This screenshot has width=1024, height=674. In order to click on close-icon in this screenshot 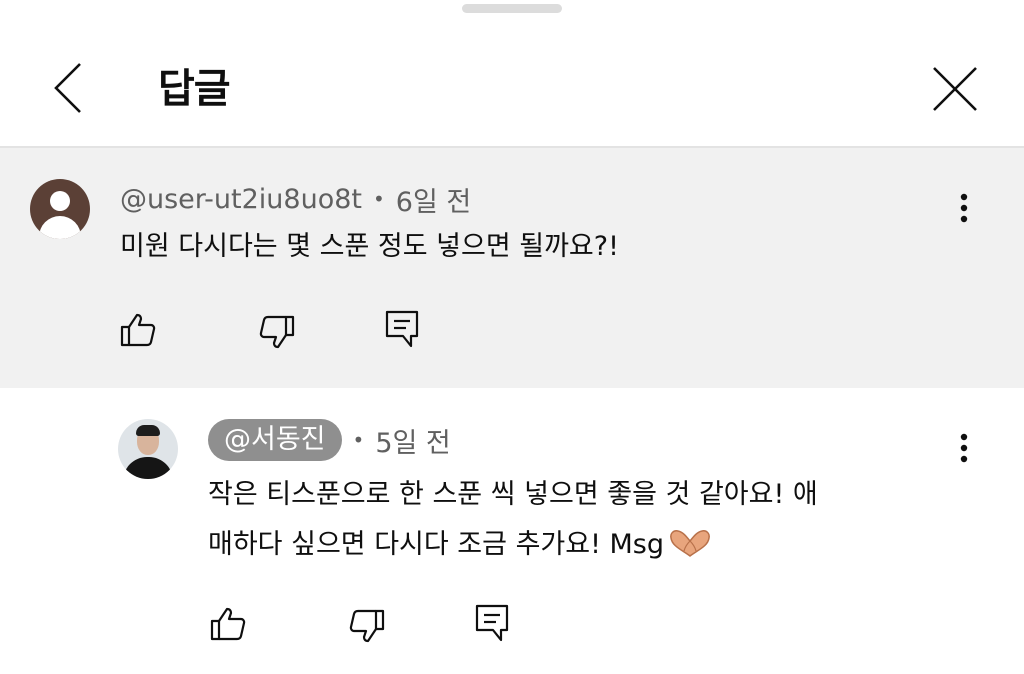, I will do `click(955, 89)`.